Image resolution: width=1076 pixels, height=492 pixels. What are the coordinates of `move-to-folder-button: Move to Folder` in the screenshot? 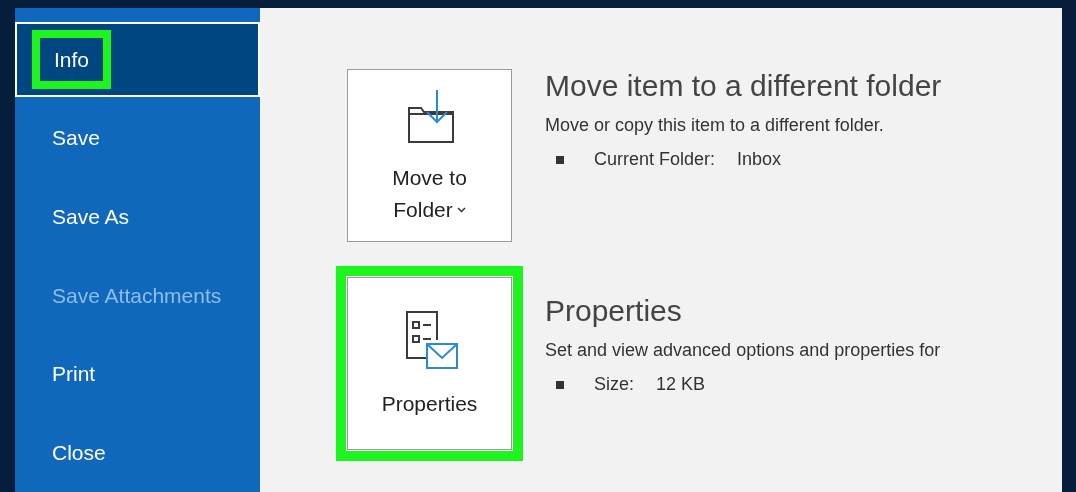 It's located at (429, 155).